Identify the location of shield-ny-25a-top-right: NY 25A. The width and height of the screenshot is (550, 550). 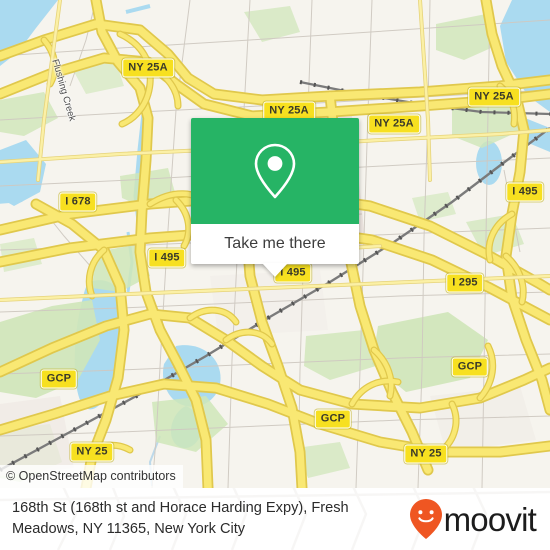
(394, 124).